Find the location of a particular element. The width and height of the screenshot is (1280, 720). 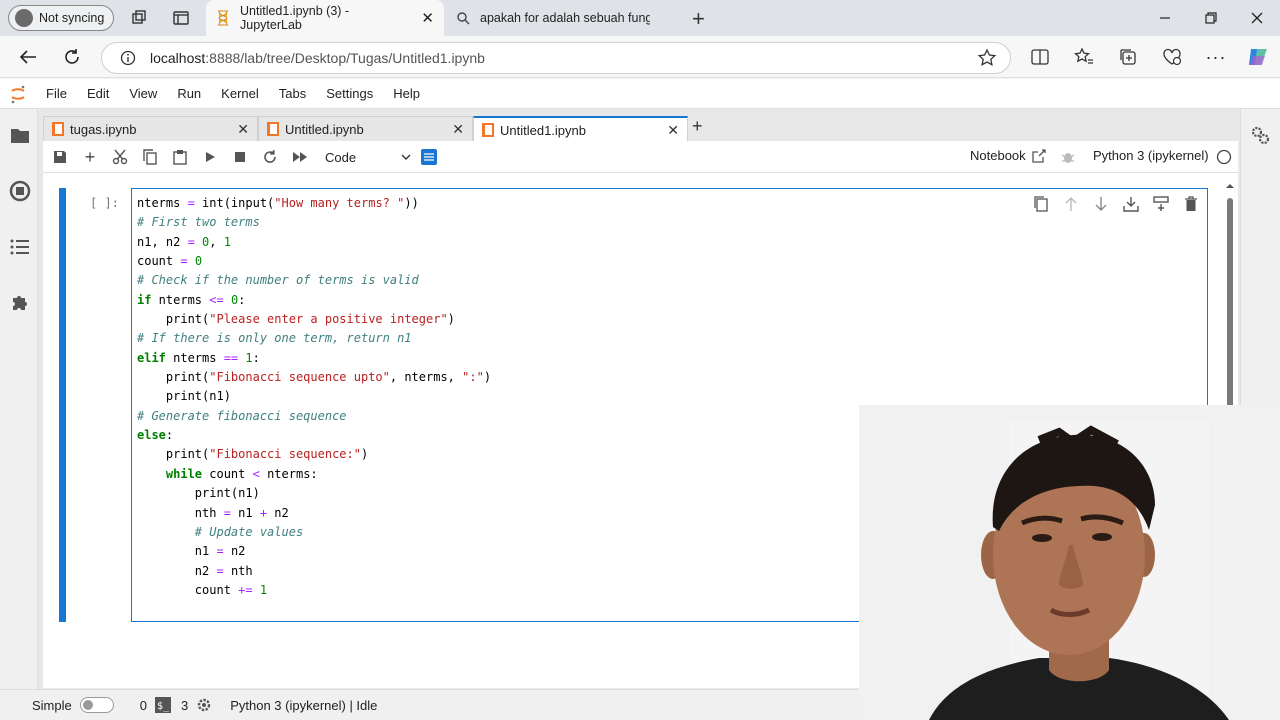

code-line: else: is located at coordinates (314, 435).